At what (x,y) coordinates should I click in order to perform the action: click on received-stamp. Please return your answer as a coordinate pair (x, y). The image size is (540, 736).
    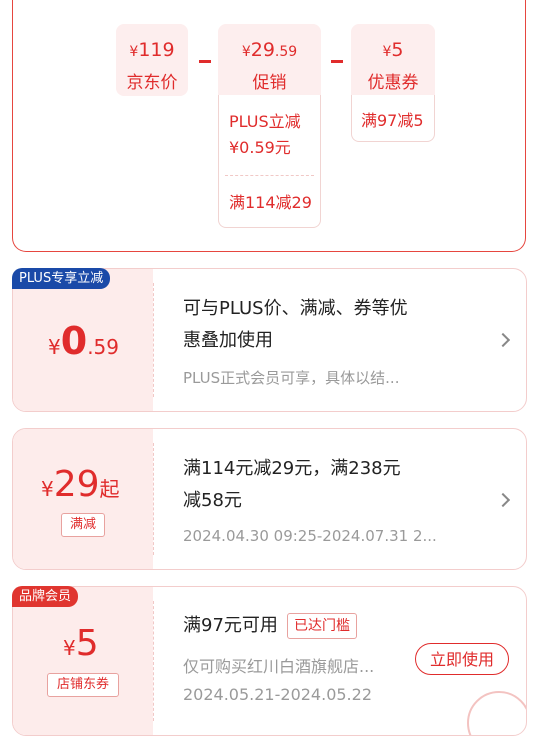
    Looking at the image, I should click on (496, 713).